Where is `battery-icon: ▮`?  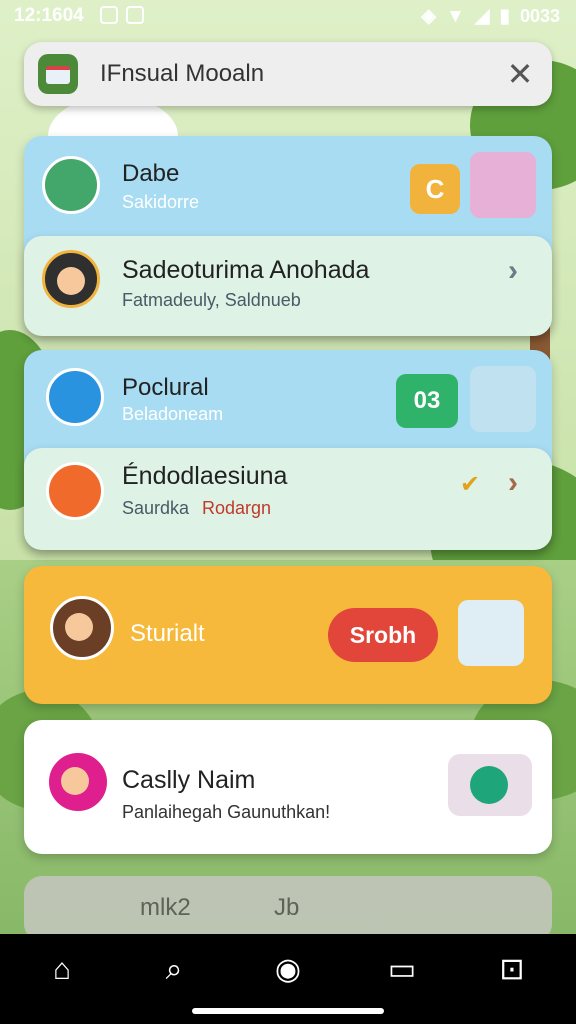 battery-icon: ▮ is located at coordinates (504, 16).